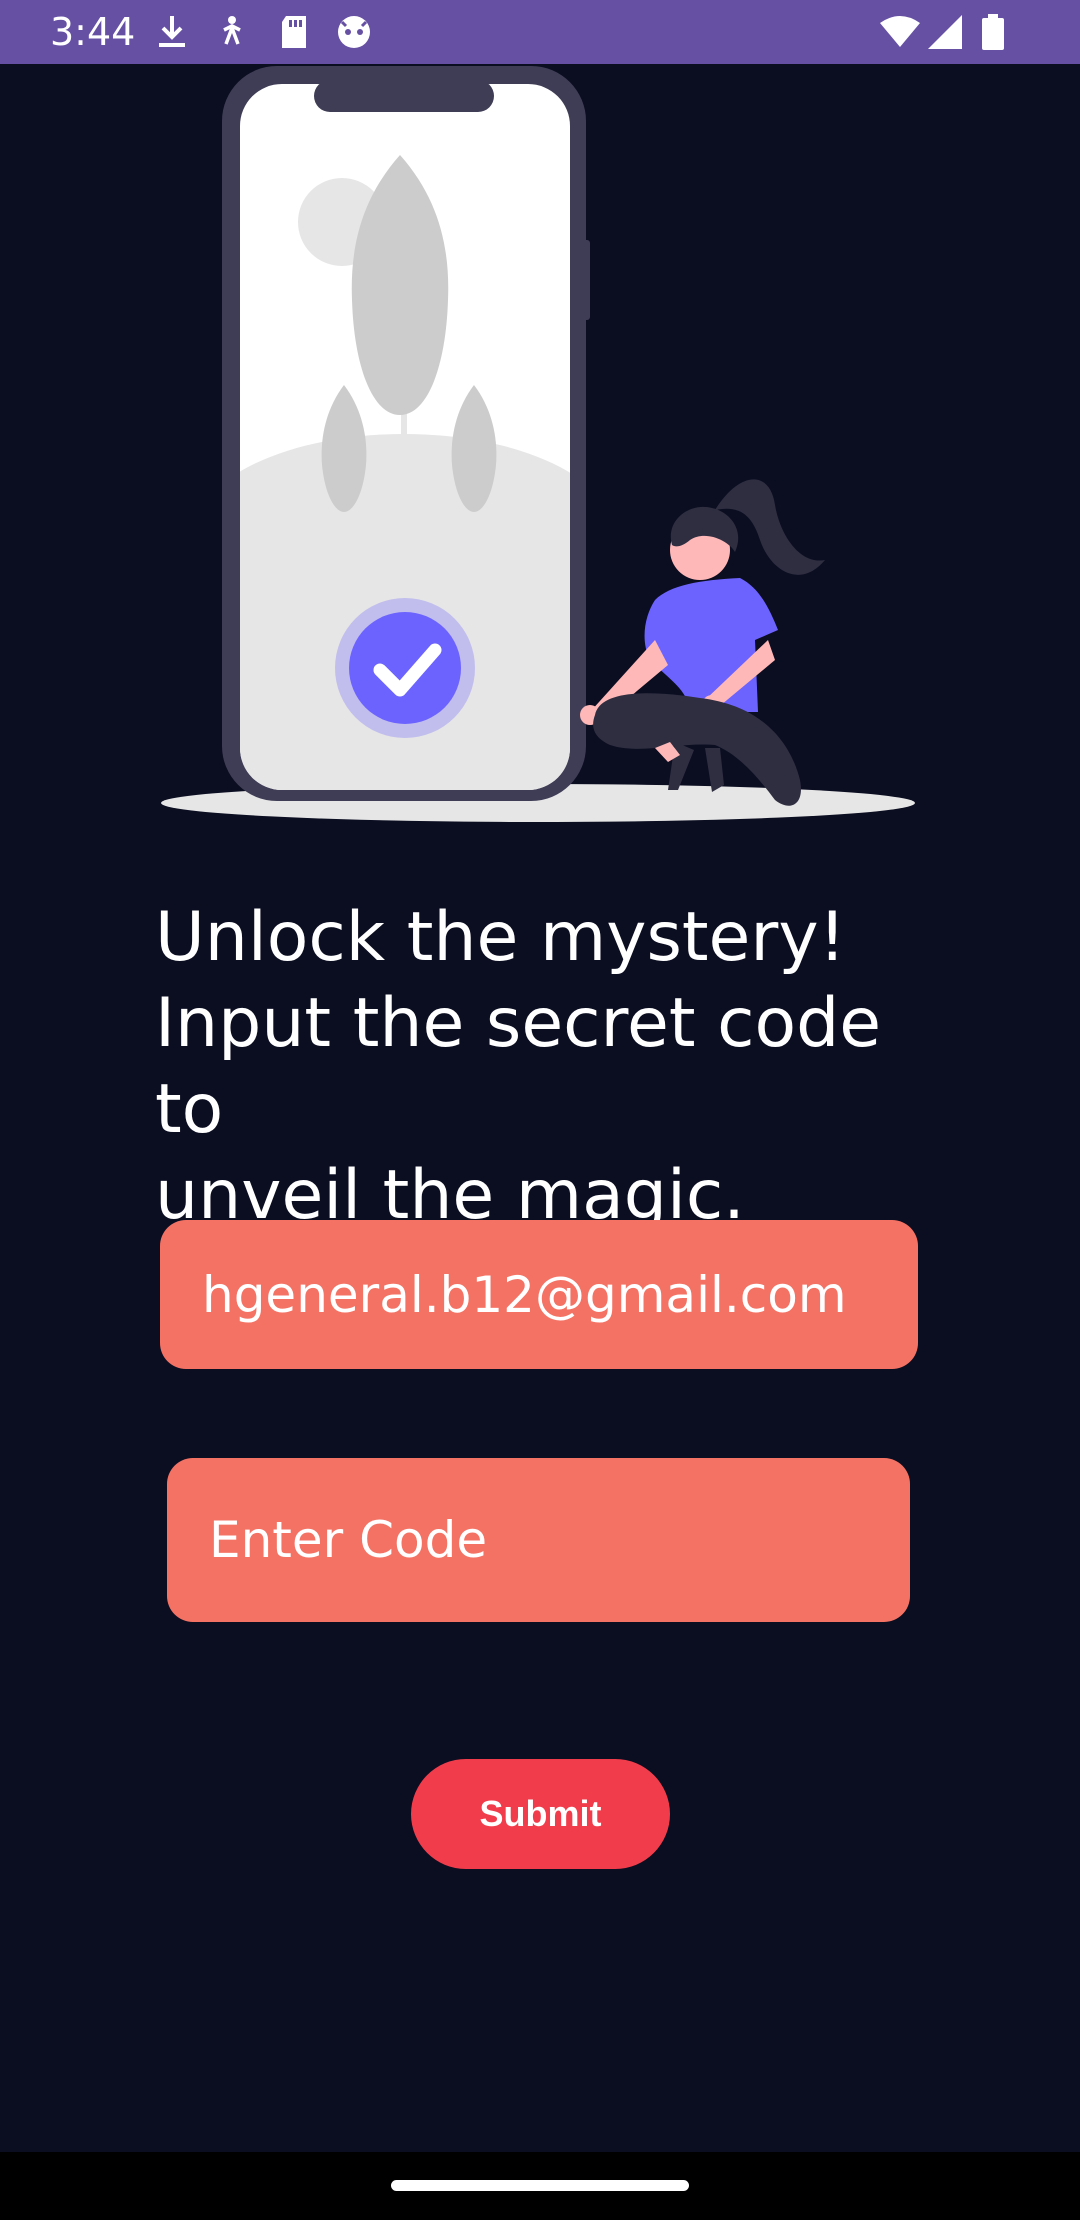 This screenshot has width=1080, height=2220. What do you see at coordinates (406, 433) in the screenshot?
I see `phone-illustration` at bounding box center [406, 433].